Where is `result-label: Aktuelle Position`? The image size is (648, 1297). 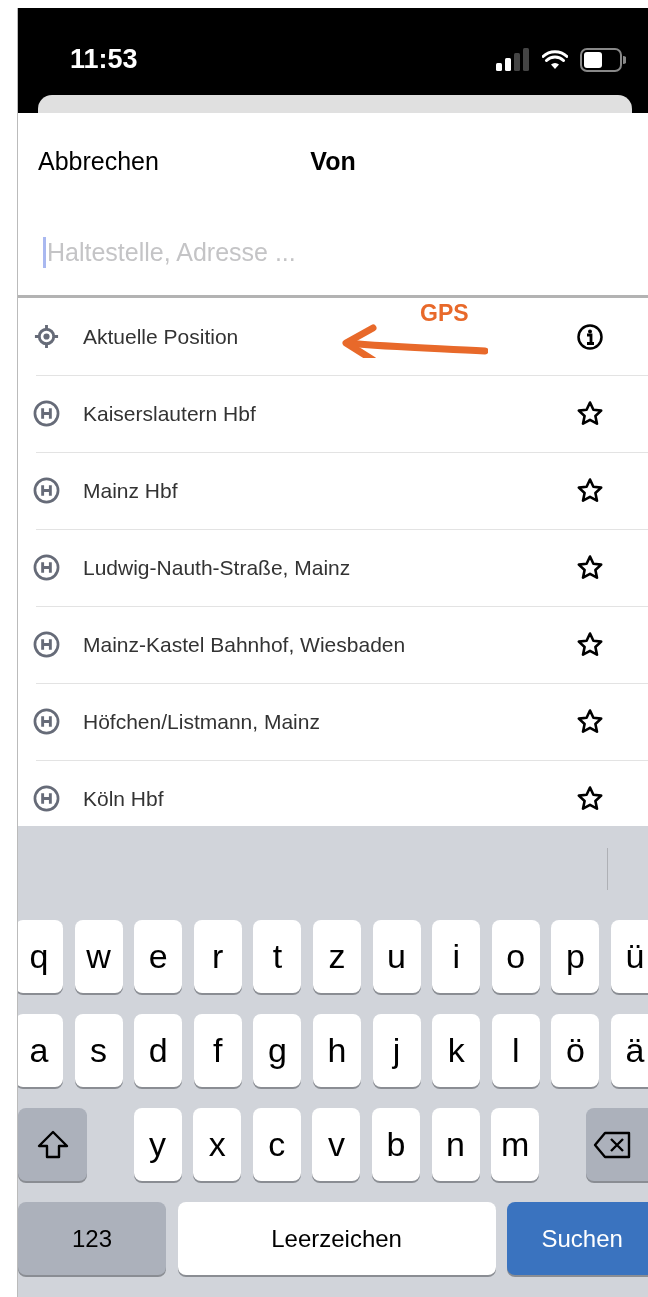
result-label: Aktuelle Position is located at coordinates (161, 336).